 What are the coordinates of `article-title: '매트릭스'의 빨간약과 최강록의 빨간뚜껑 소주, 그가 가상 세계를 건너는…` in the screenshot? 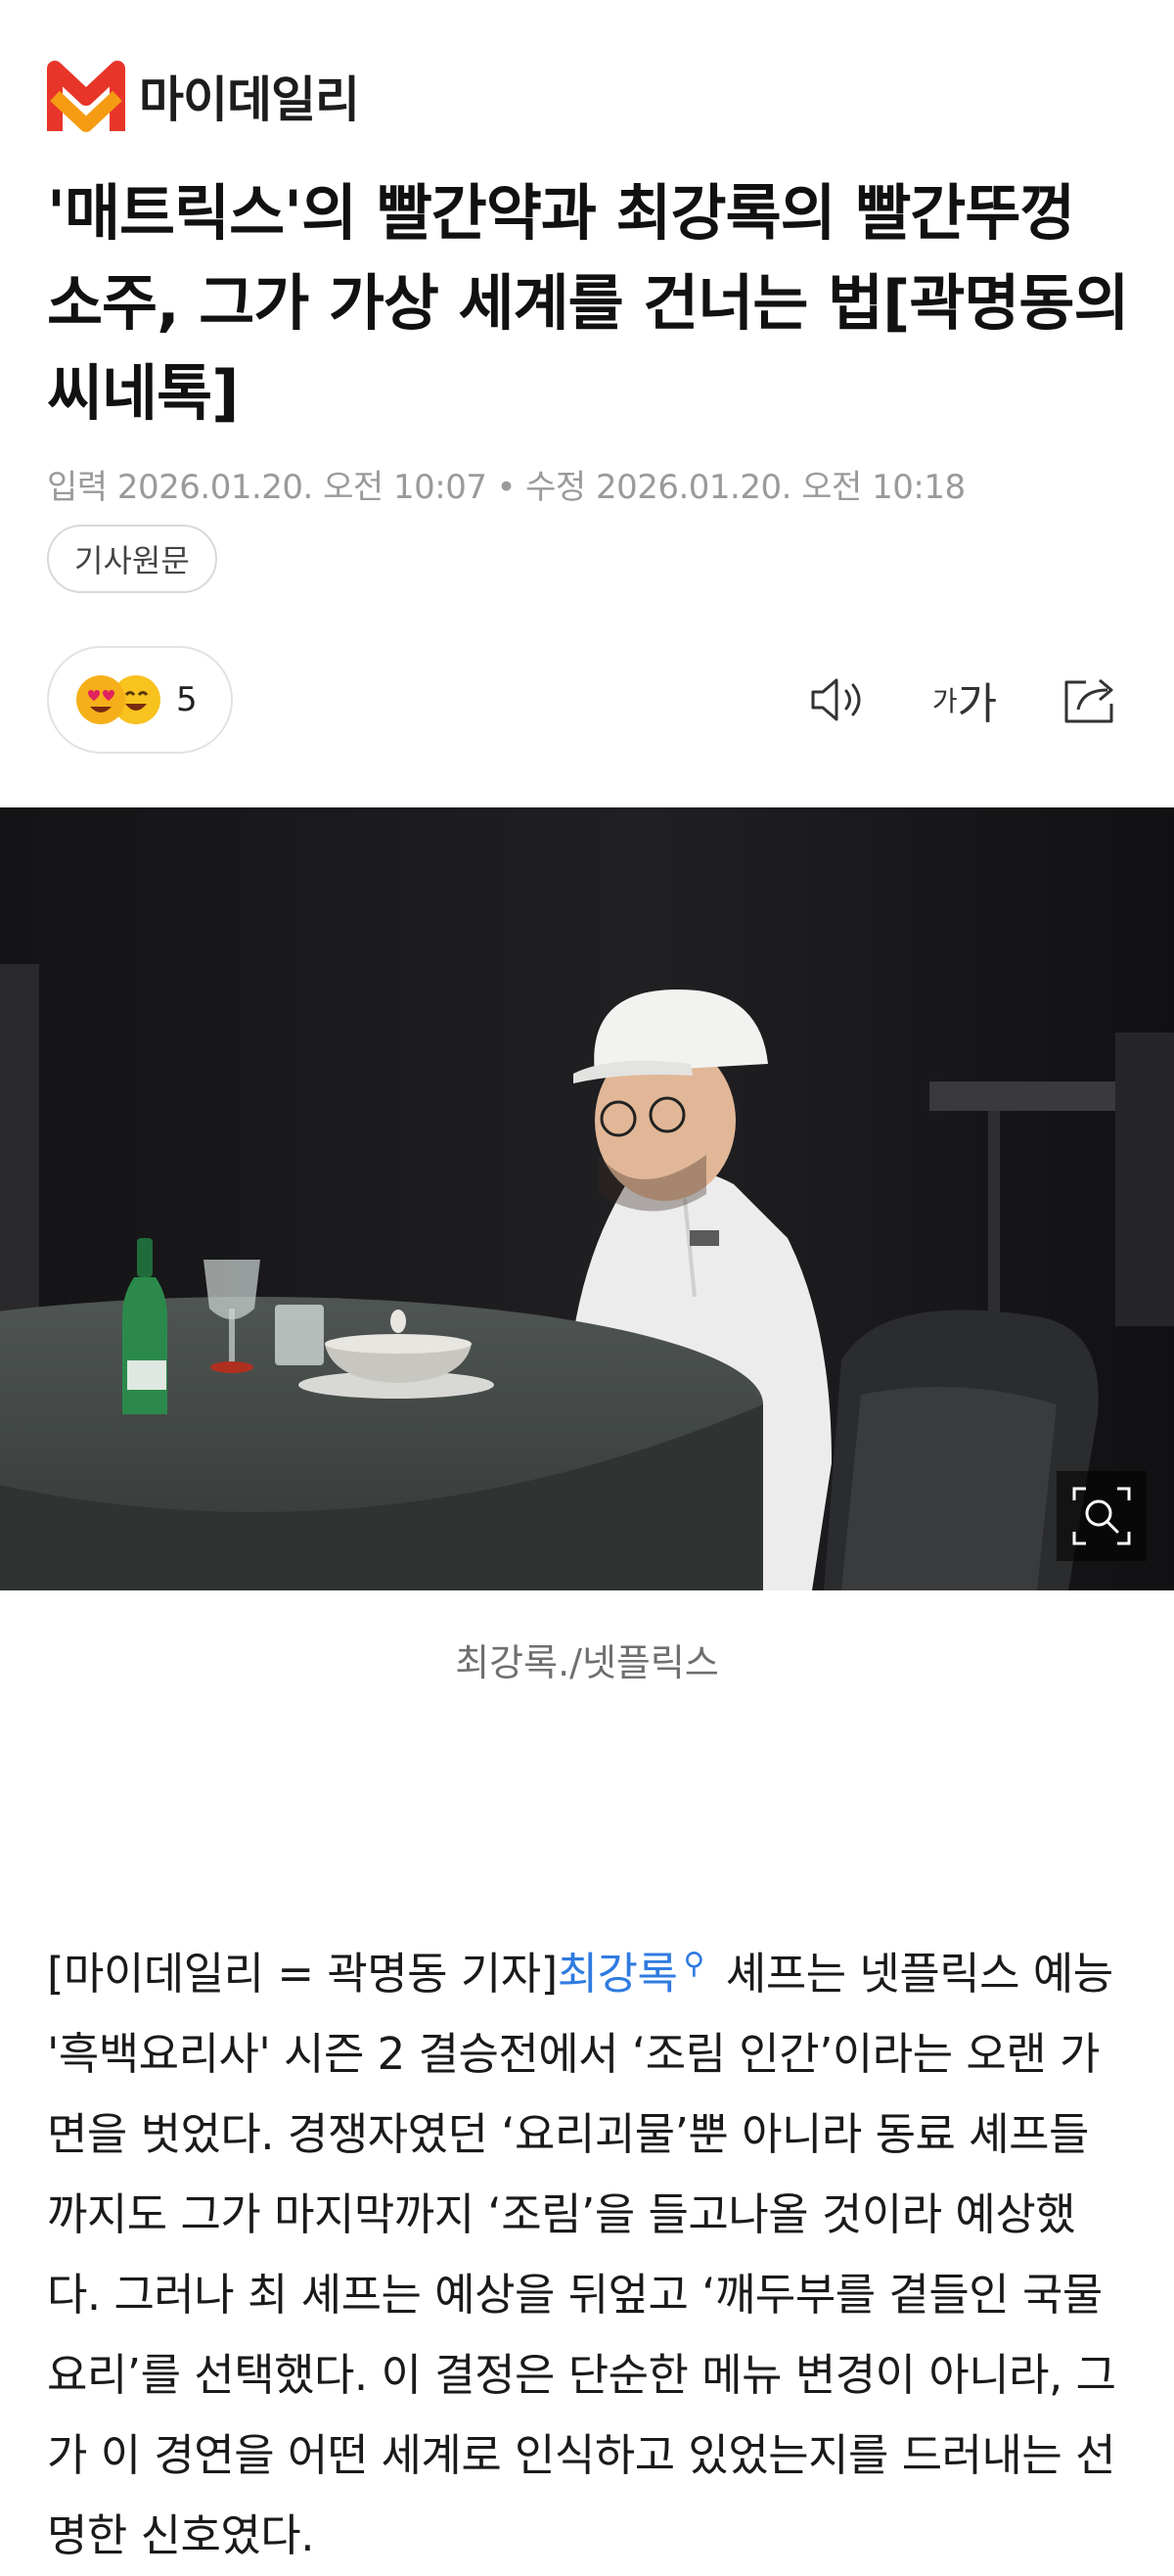 It's located at (588, 303).